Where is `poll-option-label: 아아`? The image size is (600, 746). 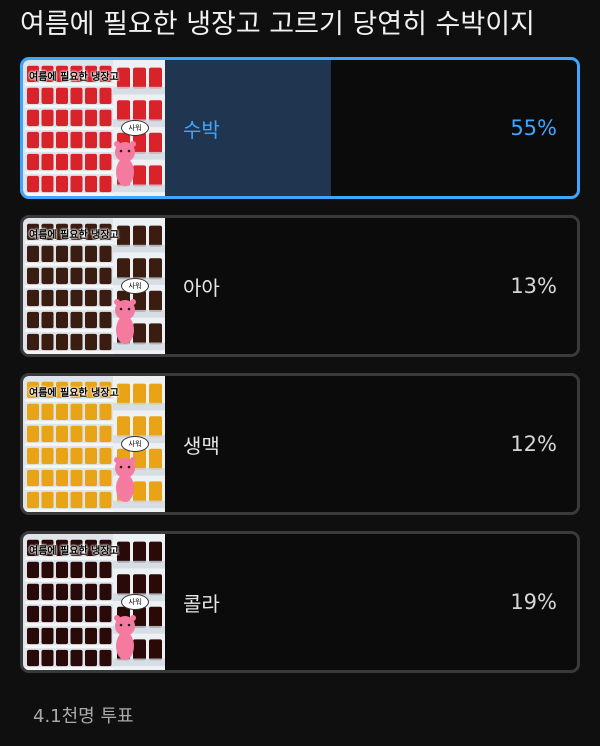
poll-option-label: 아아 is located at coordinates (201, 287).